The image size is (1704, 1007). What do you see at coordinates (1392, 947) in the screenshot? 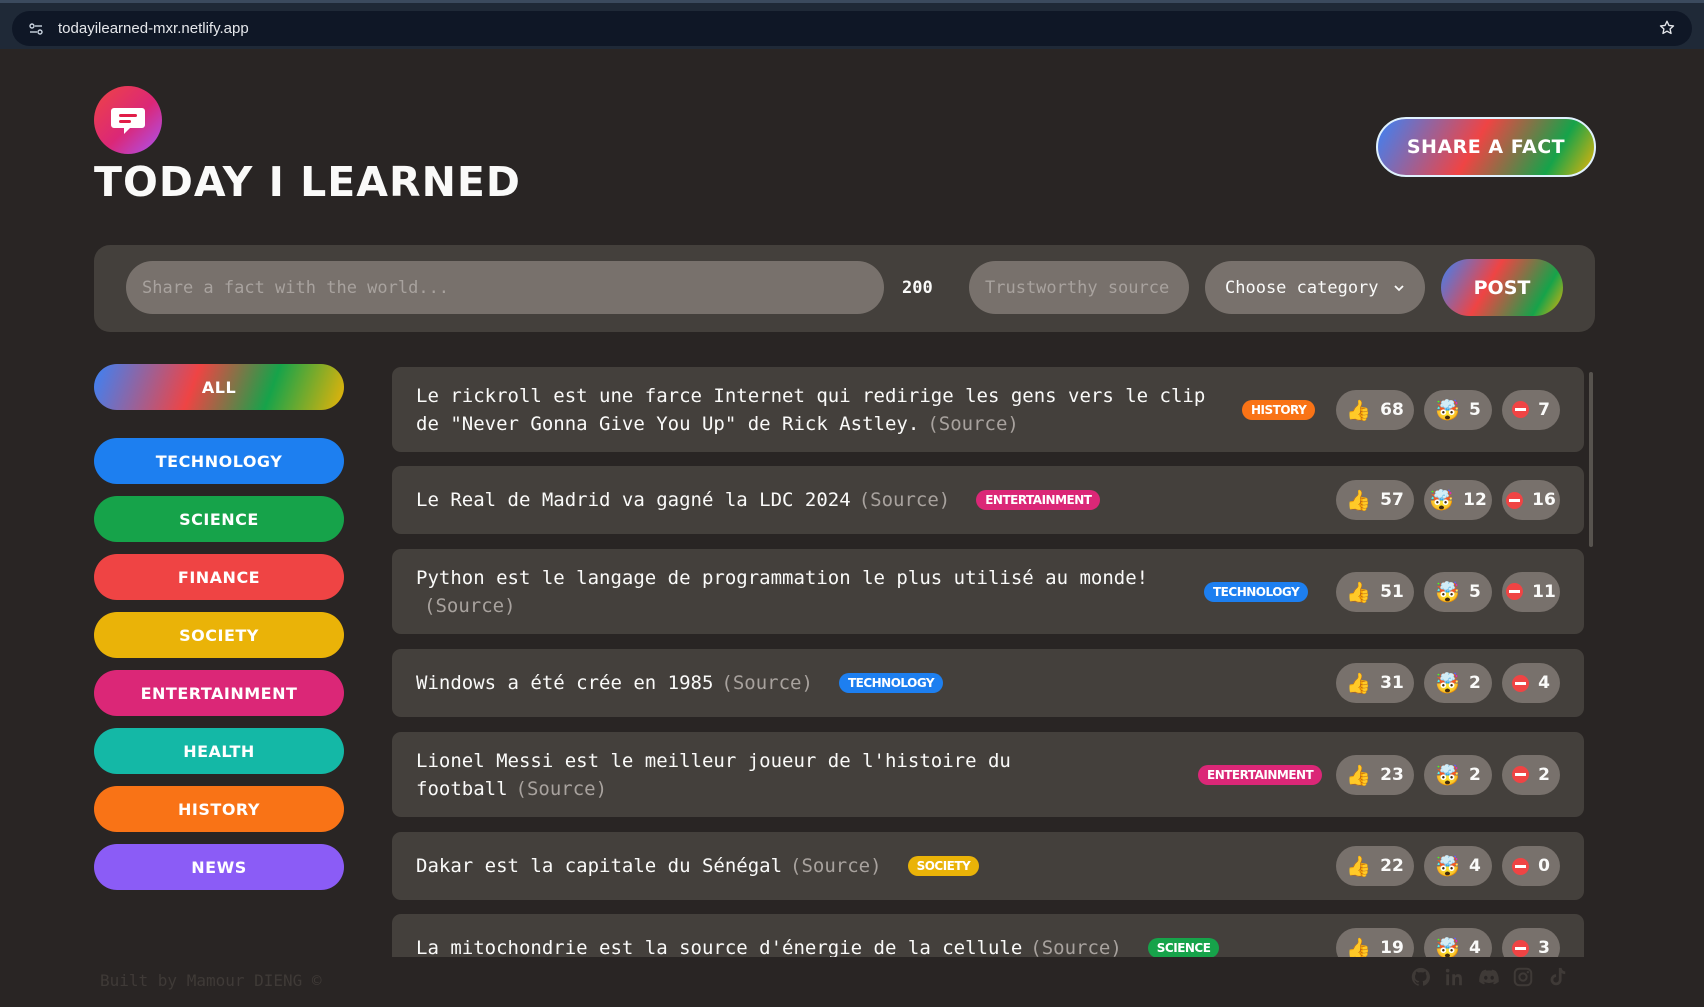
I see `like-count: 19` at bounding box center [1392, 947].